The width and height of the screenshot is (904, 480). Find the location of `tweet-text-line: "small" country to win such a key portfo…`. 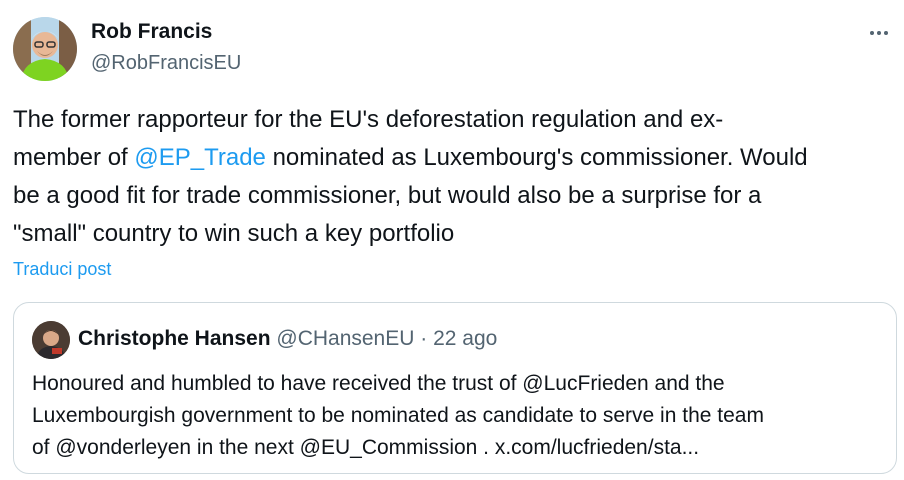

tweet-text-line: "small" country to win such a key portfo… is located at coordinates (234, 233).